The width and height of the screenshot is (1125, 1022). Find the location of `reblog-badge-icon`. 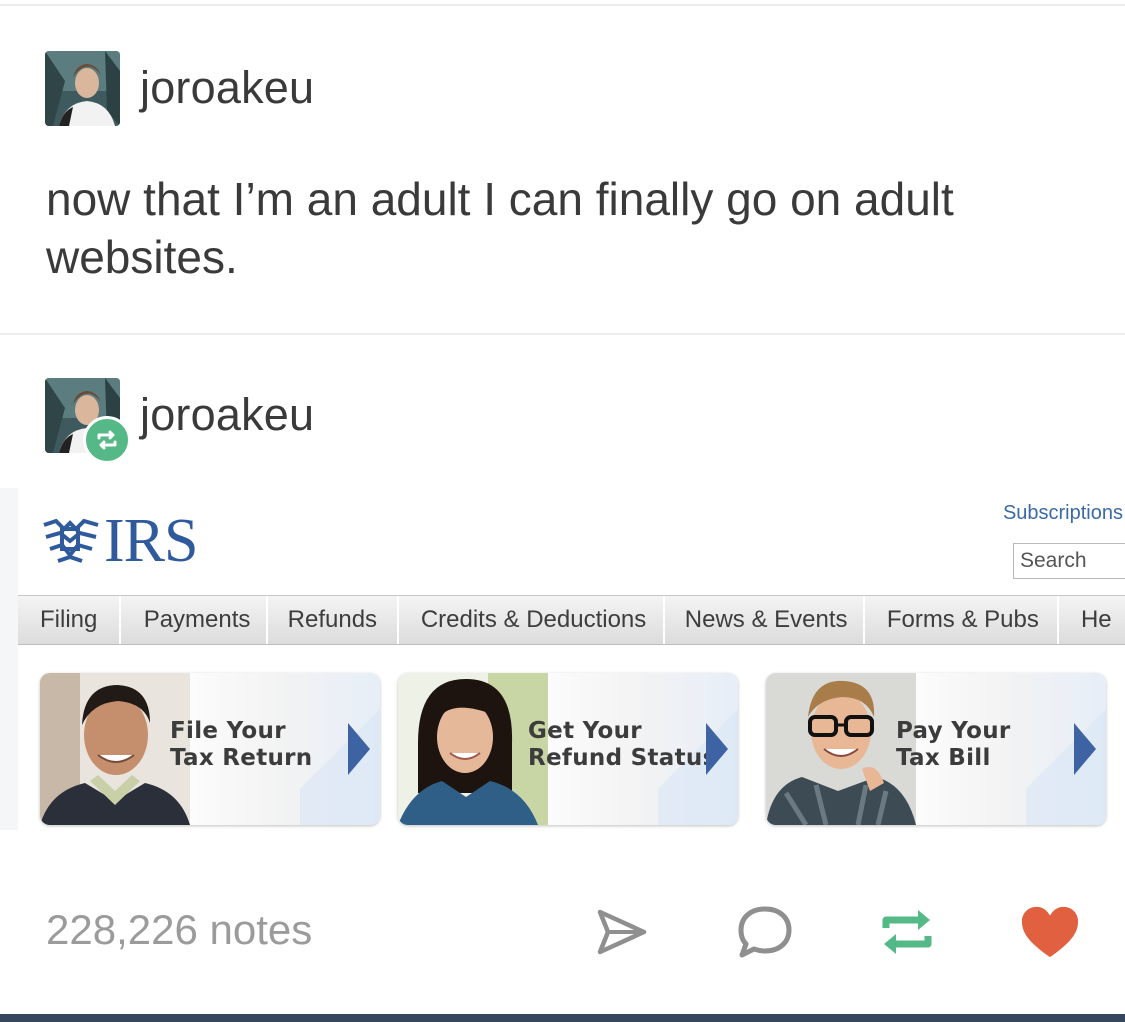

reblog-badge-icon is located at coordinates (107, 439).